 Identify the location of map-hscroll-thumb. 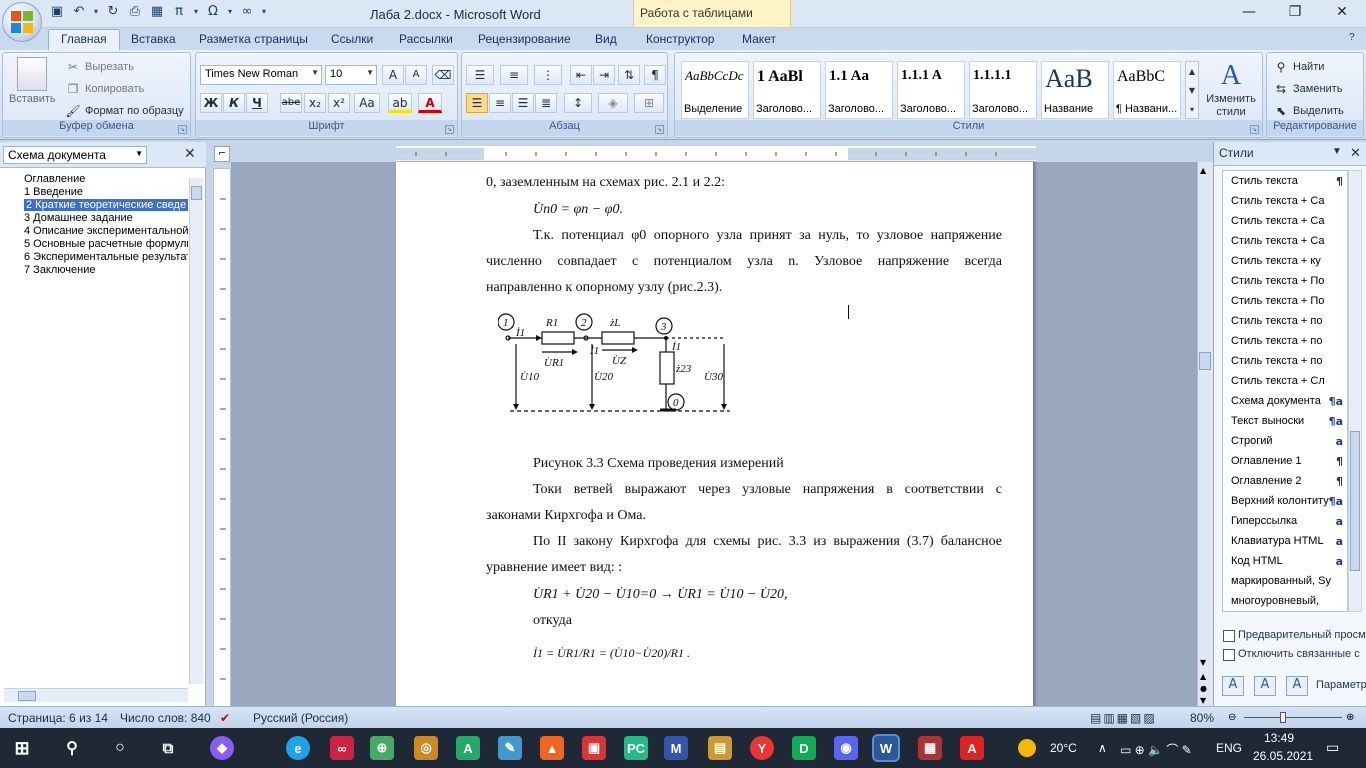
(27, 696).